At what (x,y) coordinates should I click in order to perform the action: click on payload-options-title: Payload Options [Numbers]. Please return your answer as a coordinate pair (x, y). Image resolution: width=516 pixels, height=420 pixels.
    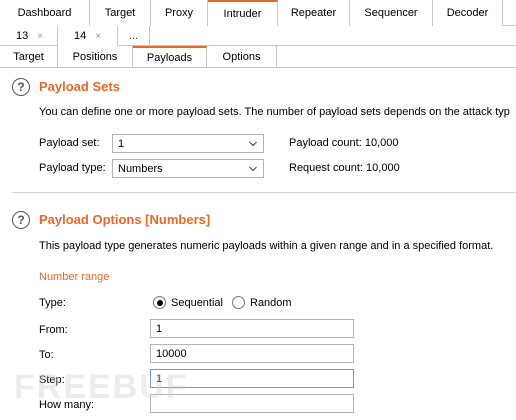
    Looking at the image, I should click on (125, 219).